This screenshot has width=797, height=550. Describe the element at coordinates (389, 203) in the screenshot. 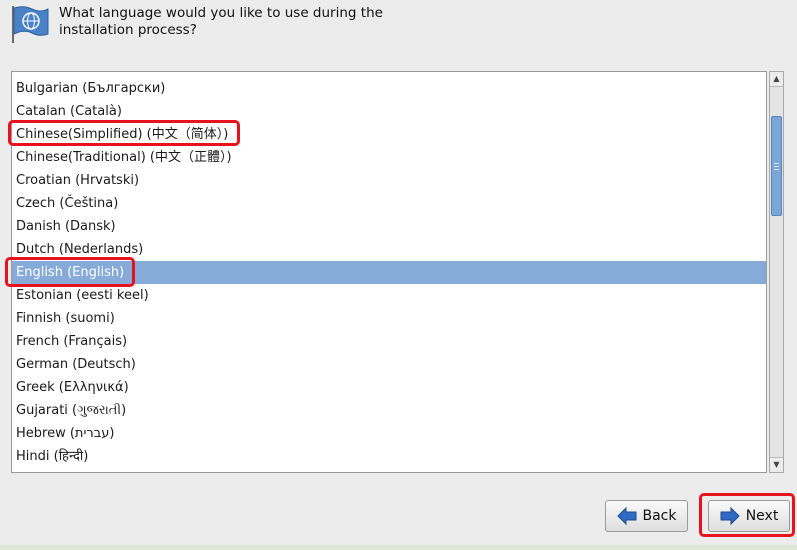

I see `language-item: Czech (Čeština)` at that location.